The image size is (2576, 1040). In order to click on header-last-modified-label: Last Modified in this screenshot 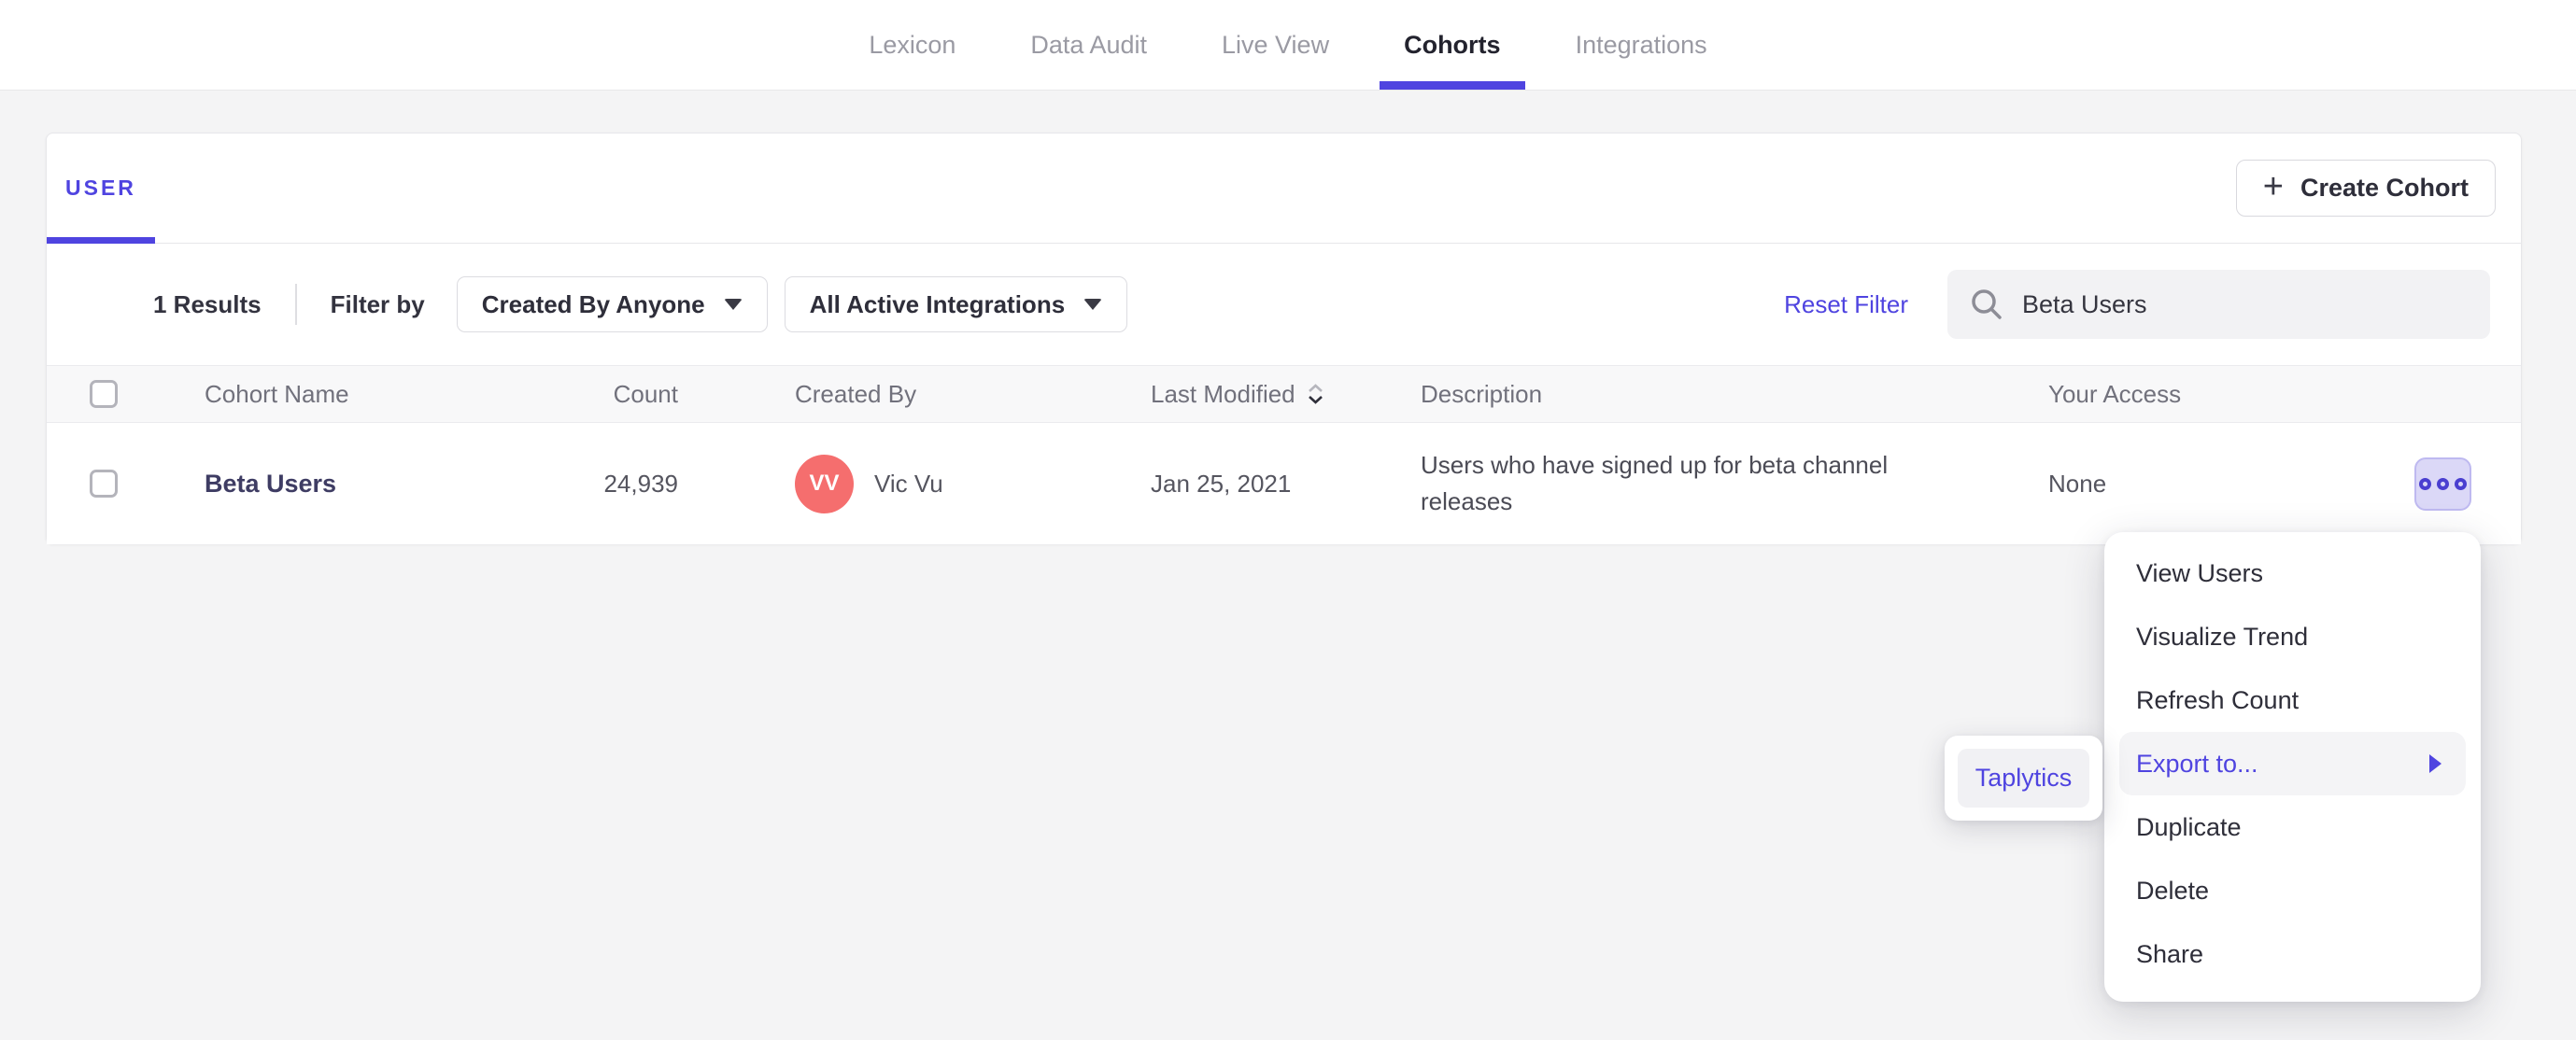, I will do `click(1223, 393)`.